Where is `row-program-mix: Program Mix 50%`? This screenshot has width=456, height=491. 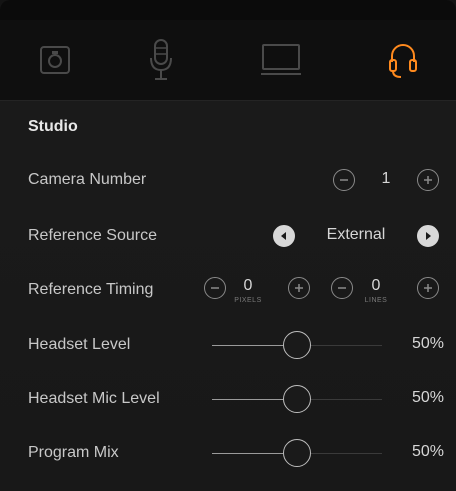 row-program-mix: Program Mix 50% is located at coordinates (228, 453).